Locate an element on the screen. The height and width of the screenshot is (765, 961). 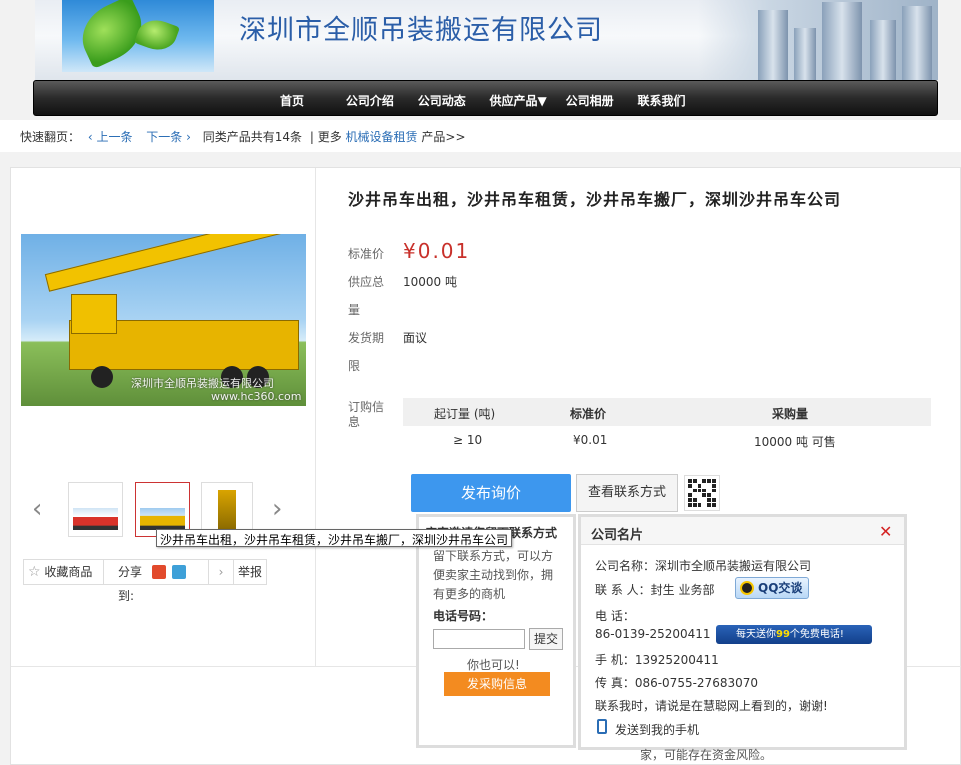
qq-chat-button: QQ交谈 is located at coordinates (772, 588).